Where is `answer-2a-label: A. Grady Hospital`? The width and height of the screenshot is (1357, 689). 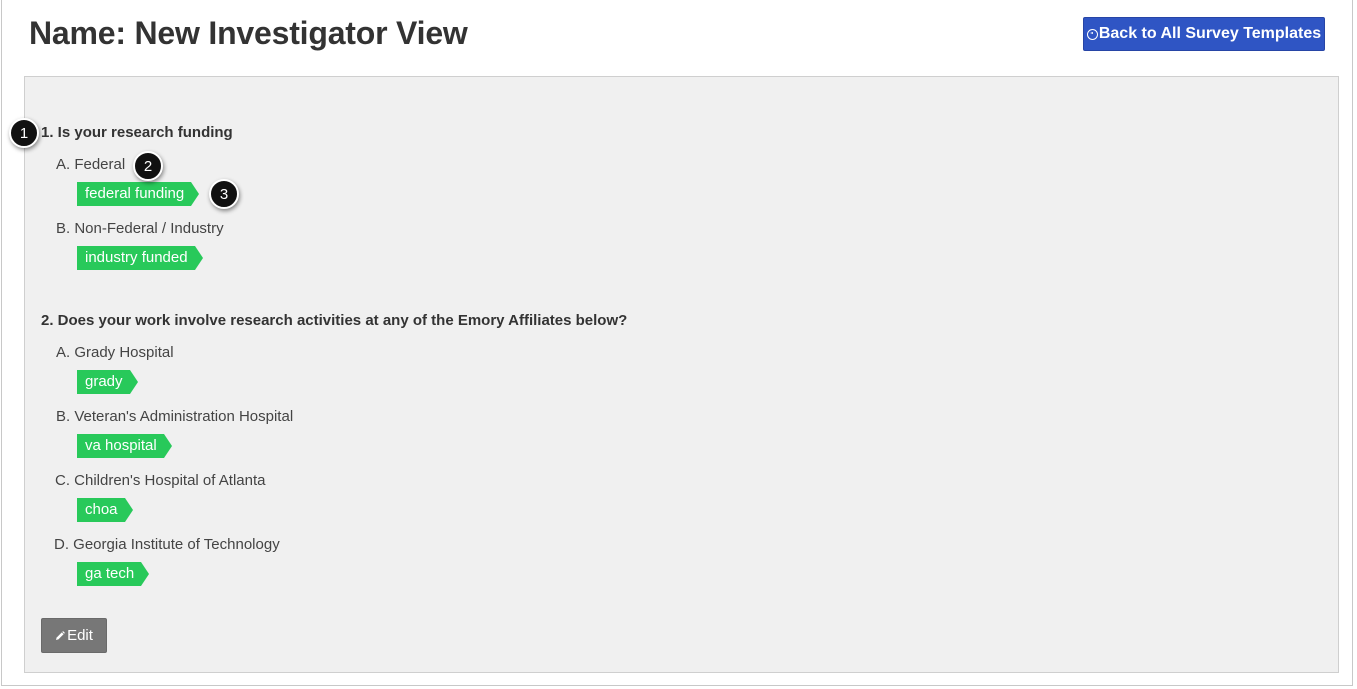
answer-2a-label: A. Grady Hospital is located at coordinates (115, 352).